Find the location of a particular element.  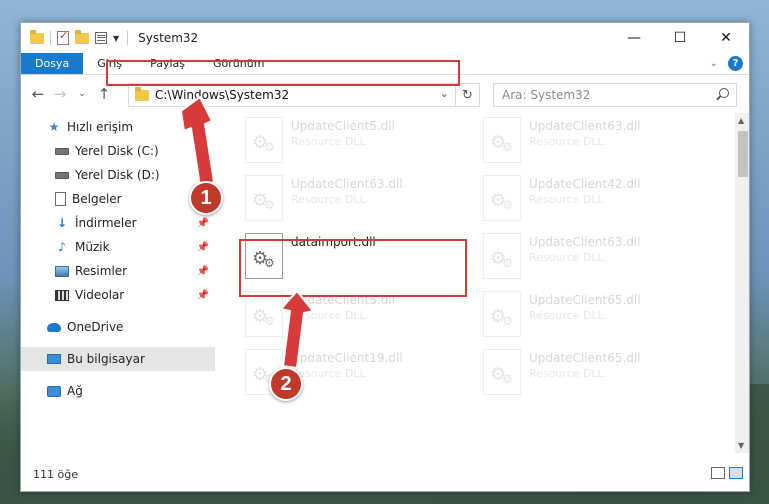

file-name: UpdateClient19.dll is located at coordinates (347, 358).